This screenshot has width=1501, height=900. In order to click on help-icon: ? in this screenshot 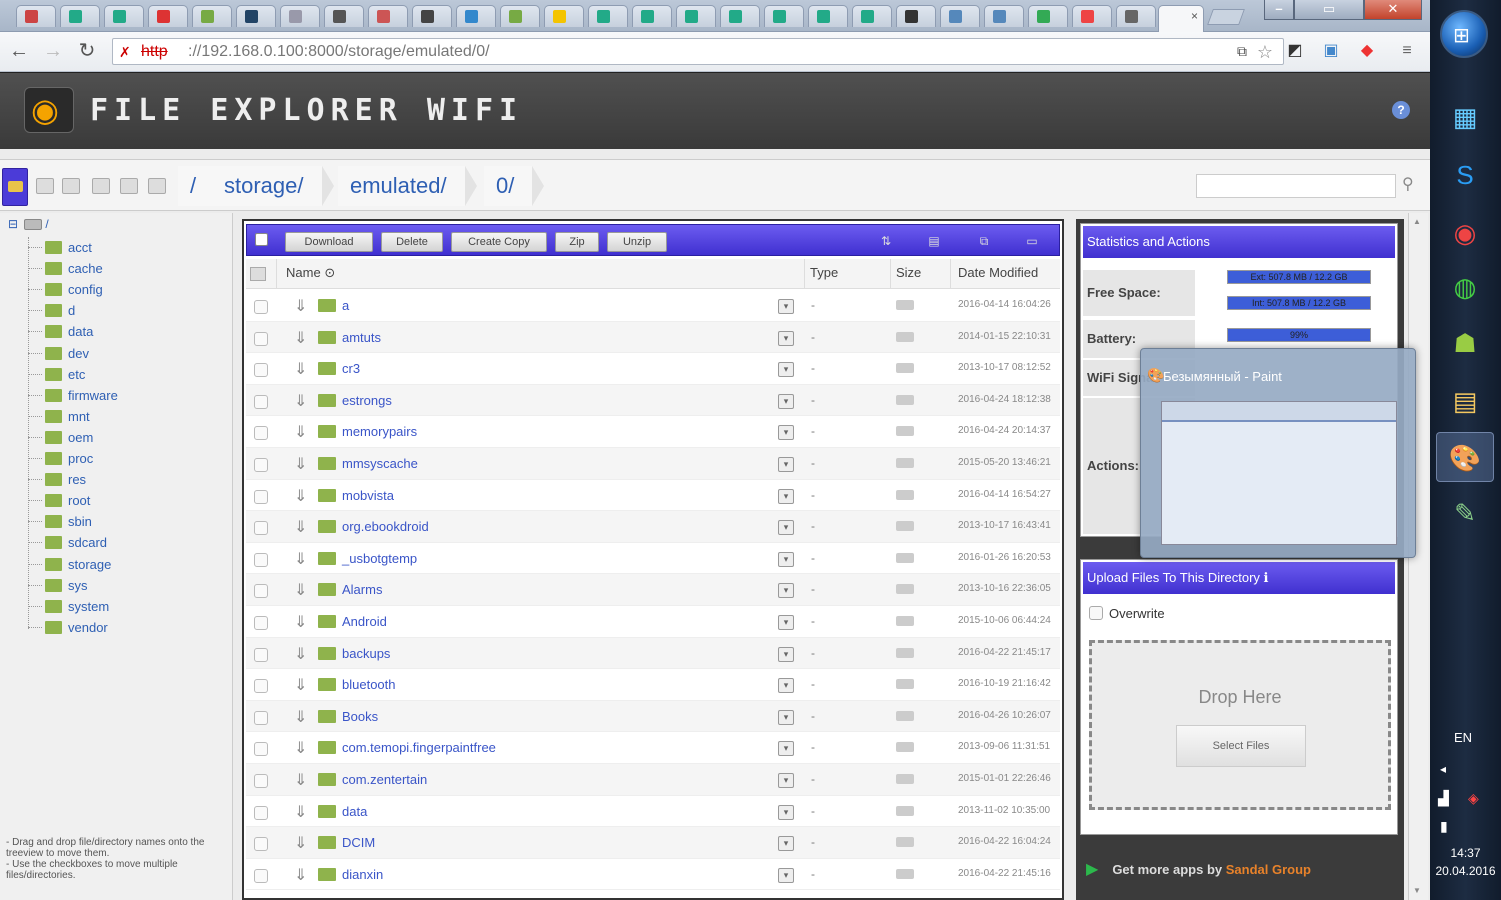, I will do `click(1401, 110)`.